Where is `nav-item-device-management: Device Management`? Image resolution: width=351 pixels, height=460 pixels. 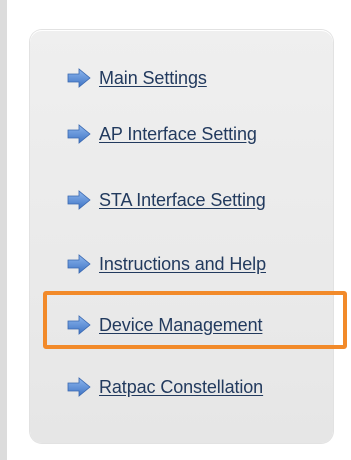 nav-item-device-management: Device Management is located at coordinates (164, 325).